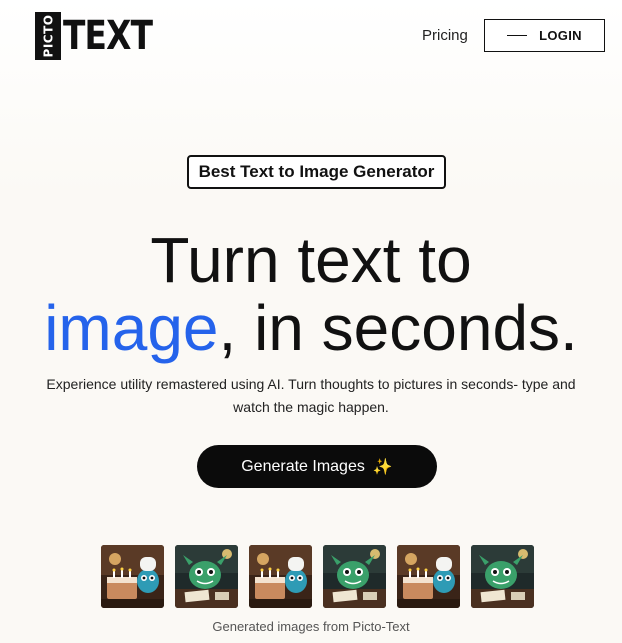 This screenshot has height=643, width=622. I want to click on headline-rest: , in seconds., so click(398, 328).